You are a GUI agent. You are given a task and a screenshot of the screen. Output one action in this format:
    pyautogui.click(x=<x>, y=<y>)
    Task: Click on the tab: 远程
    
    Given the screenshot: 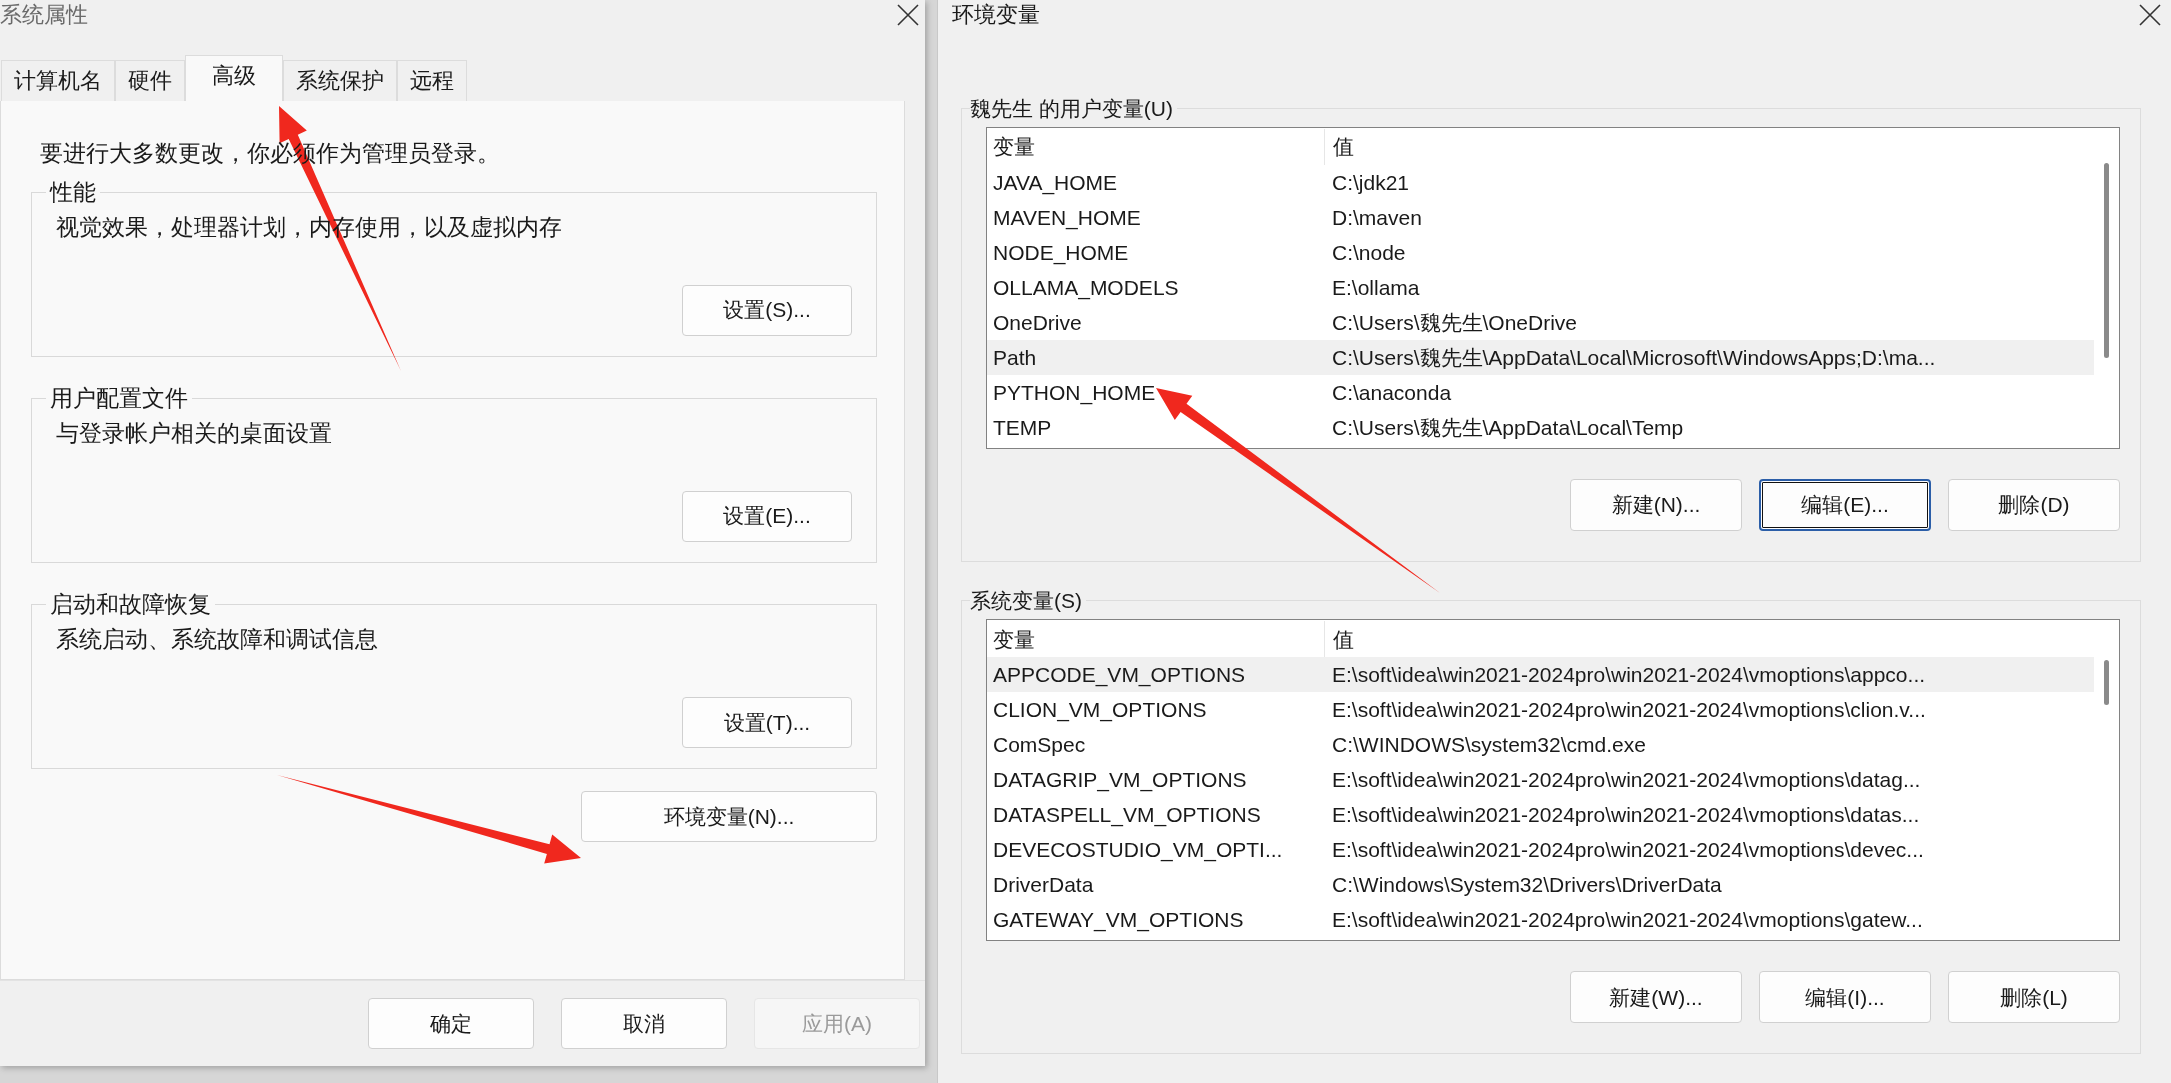 What is the action you would take?
    pyautogui.click(x=432, y=80)
    